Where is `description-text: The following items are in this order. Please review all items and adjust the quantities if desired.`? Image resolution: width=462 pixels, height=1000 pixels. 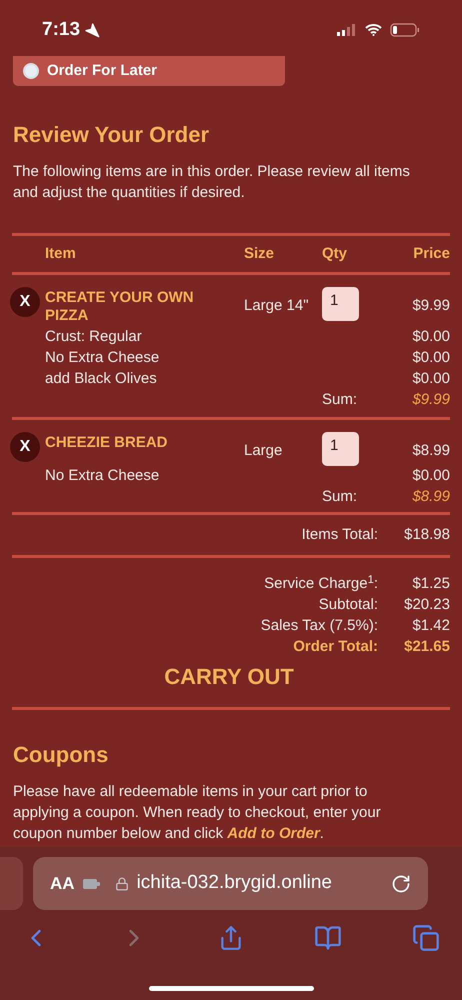
description-text: The following items are in this order. Please review all items and adjust the quantities if desired. is located at coordinates (212, 182).